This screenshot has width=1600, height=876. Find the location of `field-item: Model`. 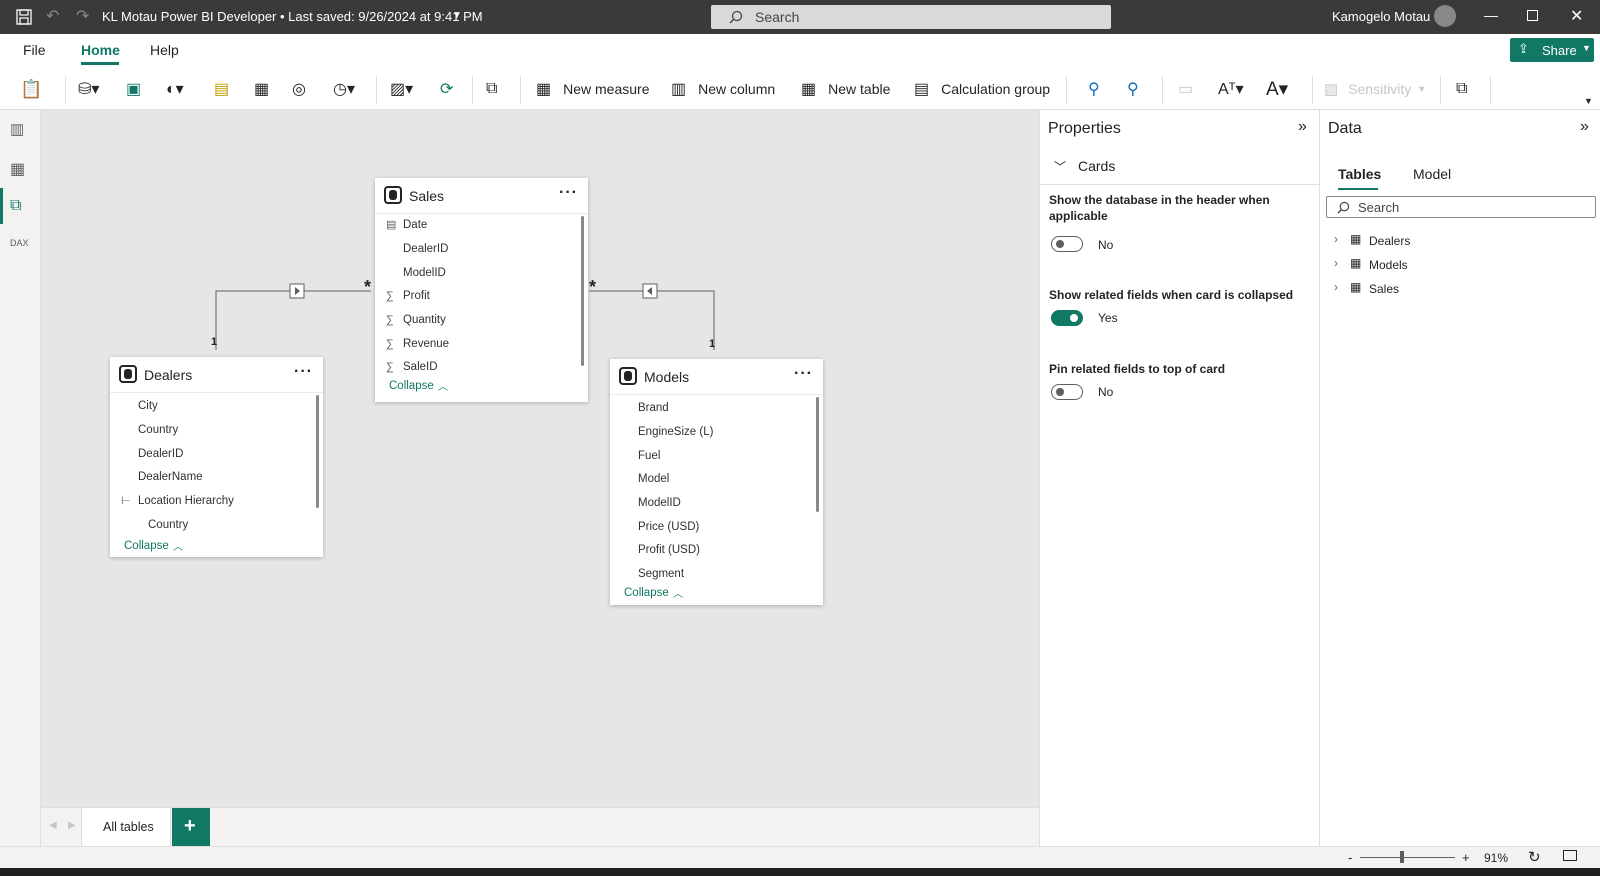

field-item: Model is located at coordinates (653, 479).